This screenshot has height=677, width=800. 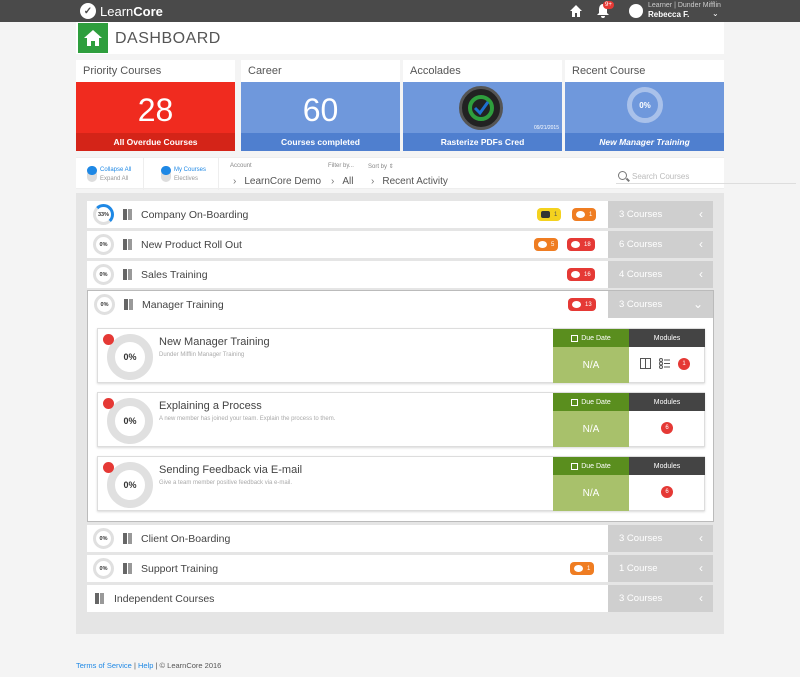 I want to click on my-courses-label: My Courses, so click(x=190, y=170).